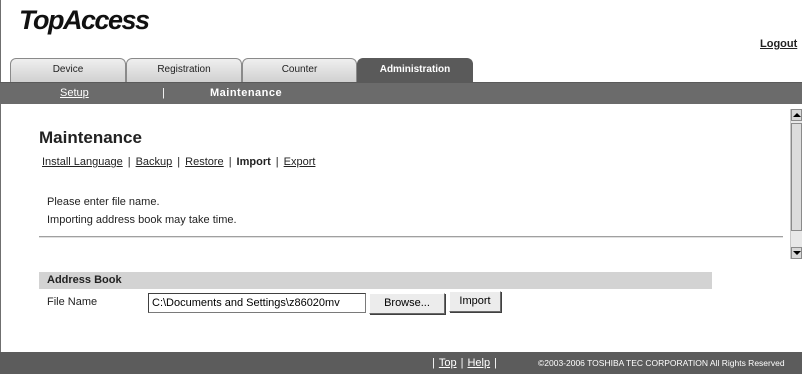 This screenshot has width=802, height=374. Describe the element at coordinates (154, 162) in the screenshot. I see `backup-link: Backup` at that location.